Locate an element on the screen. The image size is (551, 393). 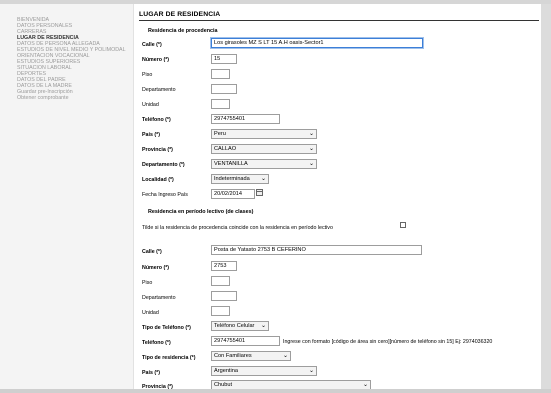
tipo-residencia-select: Con Familiares ⌄ is located at coordinates (251, 356).